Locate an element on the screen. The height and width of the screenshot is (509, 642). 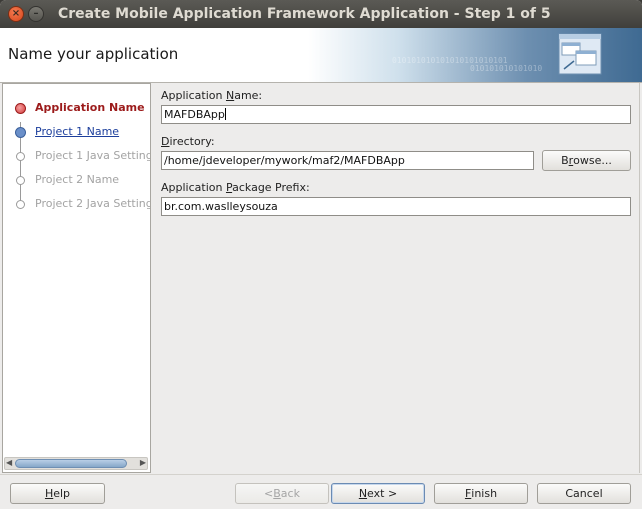
scroll-left-icon: ◀ is located at coordinates (9, 462).